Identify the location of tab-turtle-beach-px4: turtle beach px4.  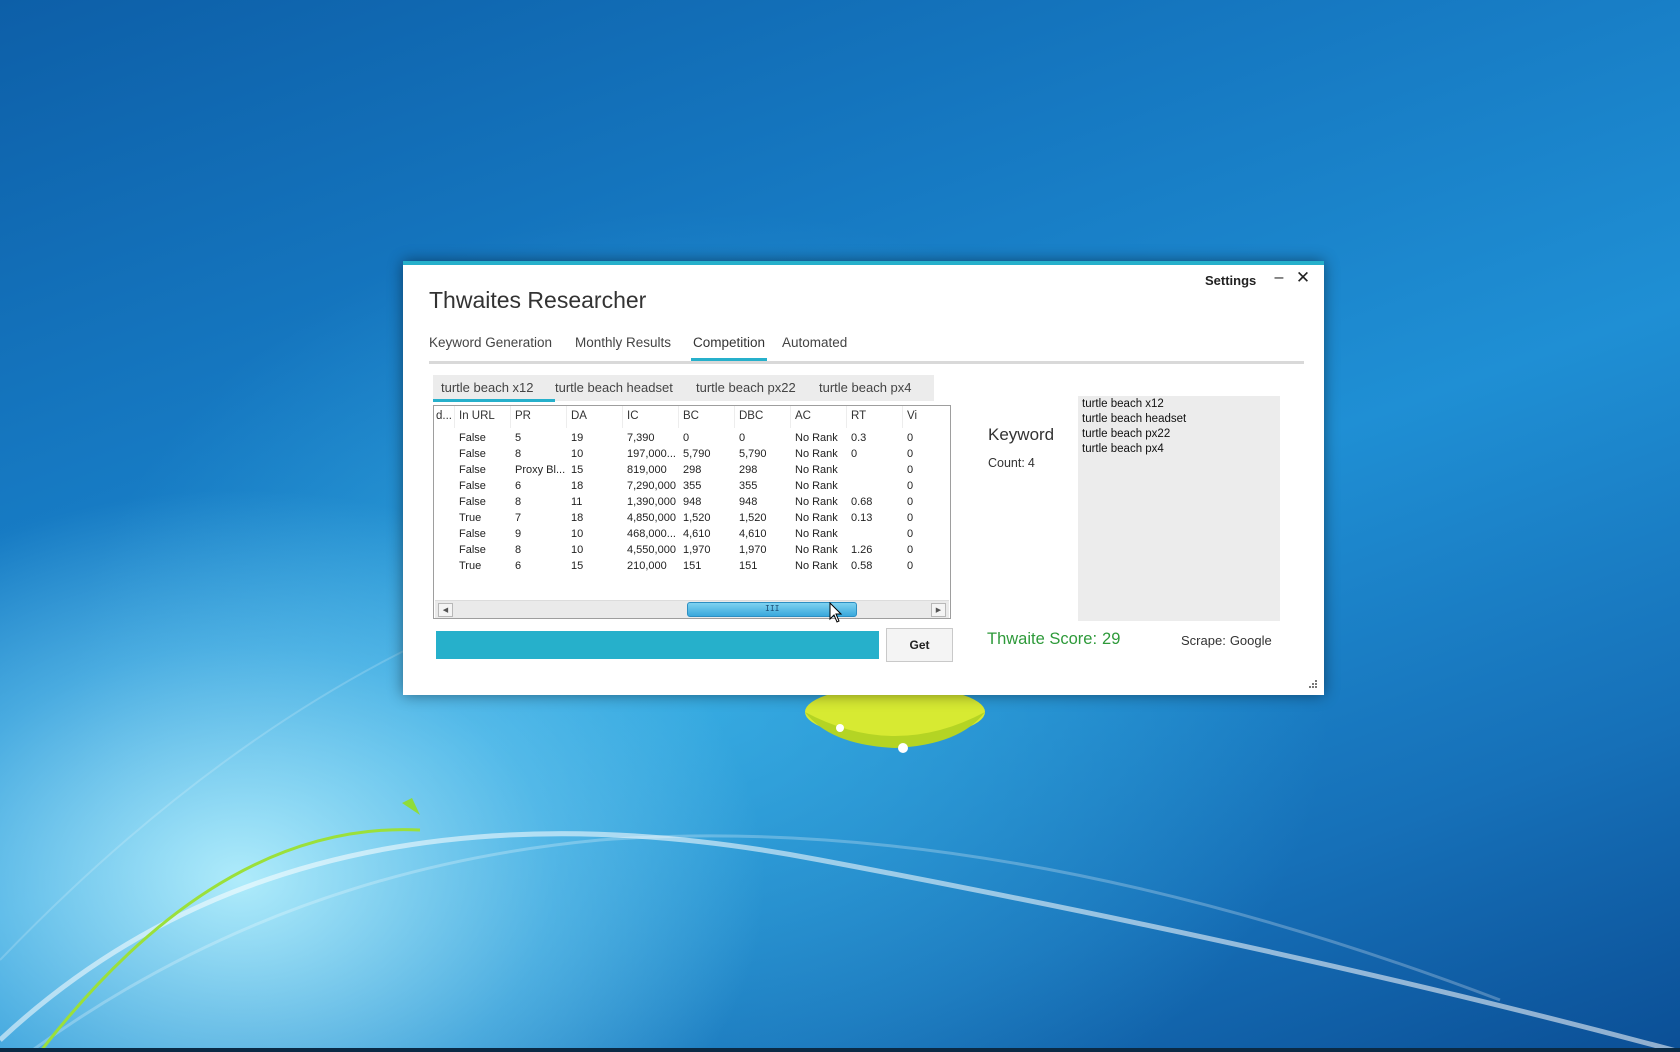
(865, 387).